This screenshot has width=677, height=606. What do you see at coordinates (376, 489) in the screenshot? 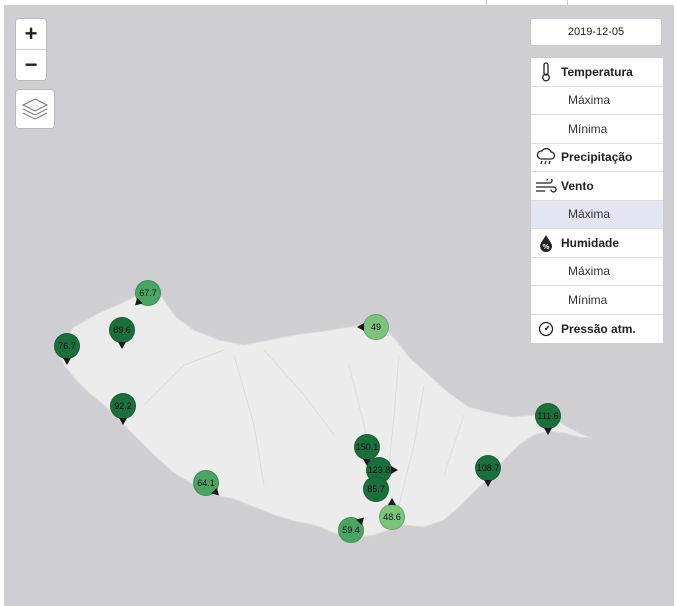
I see `station-marker: 85.7` at bounding box center [376, 489].